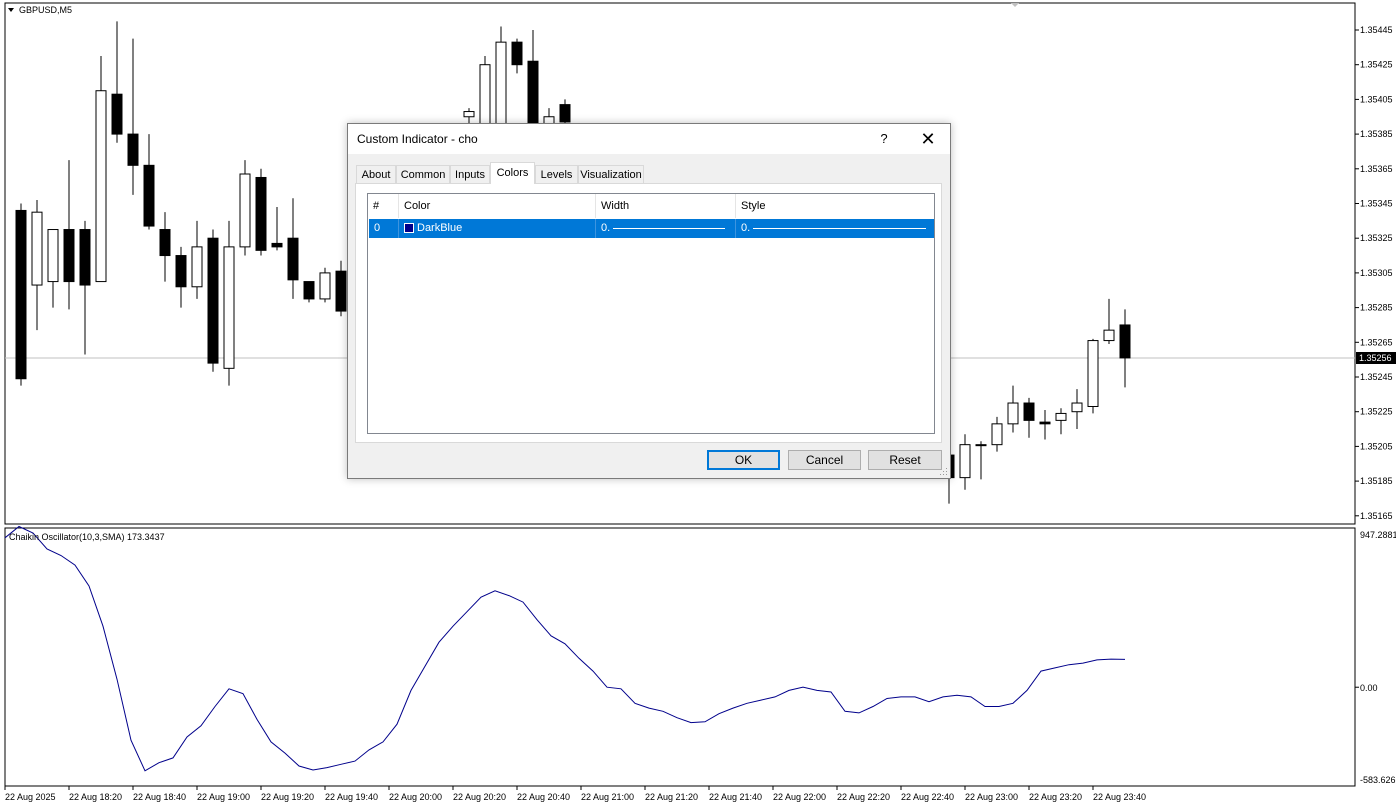  What do you see at coordinates (606, 228) in the screenshot?
I see `width-value: 0.` at bounding box center [606, 228].